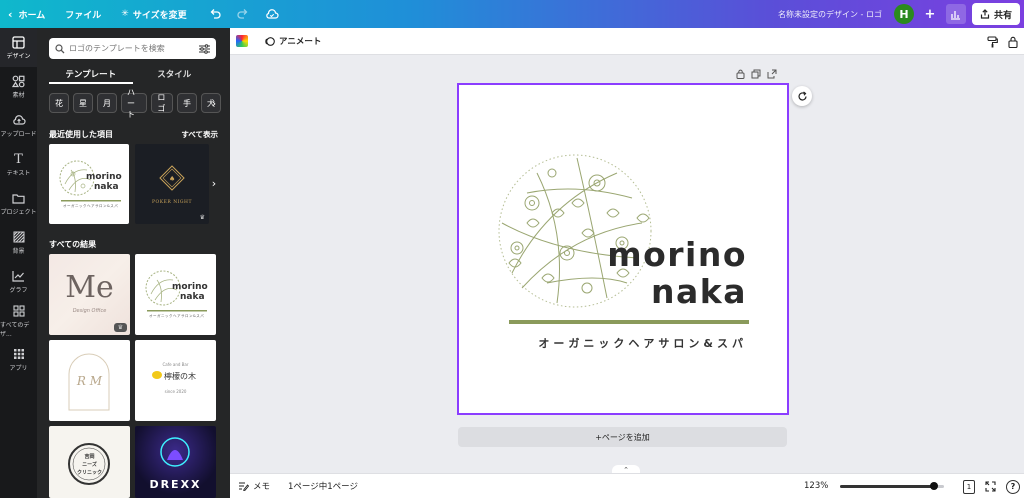 The image size is (1024, 498). What do you see at coordinates (622, 437) in the screenshot?
I see `add-page-button: +ページを追加` at bounding box center [622, 437].